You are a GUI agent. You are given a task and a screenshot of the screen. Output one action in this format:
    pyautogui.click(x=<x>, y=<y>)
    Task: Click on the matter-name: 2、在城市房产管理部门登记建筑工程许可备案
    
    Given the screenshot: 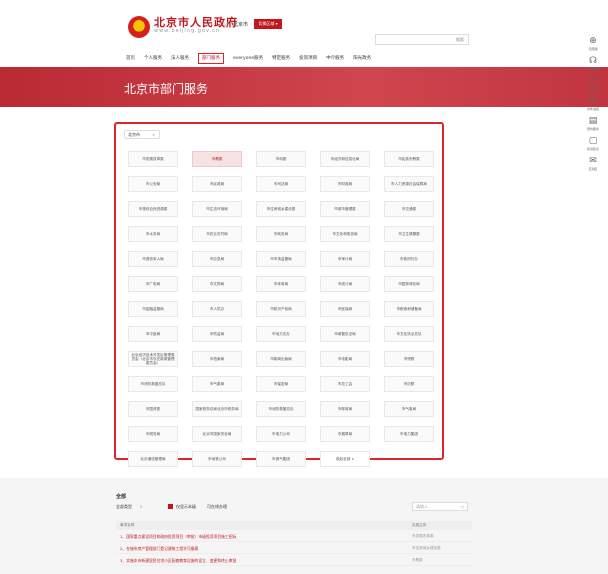 What is the action you would take?
    pyautogui.click(x=159, y=549)
    